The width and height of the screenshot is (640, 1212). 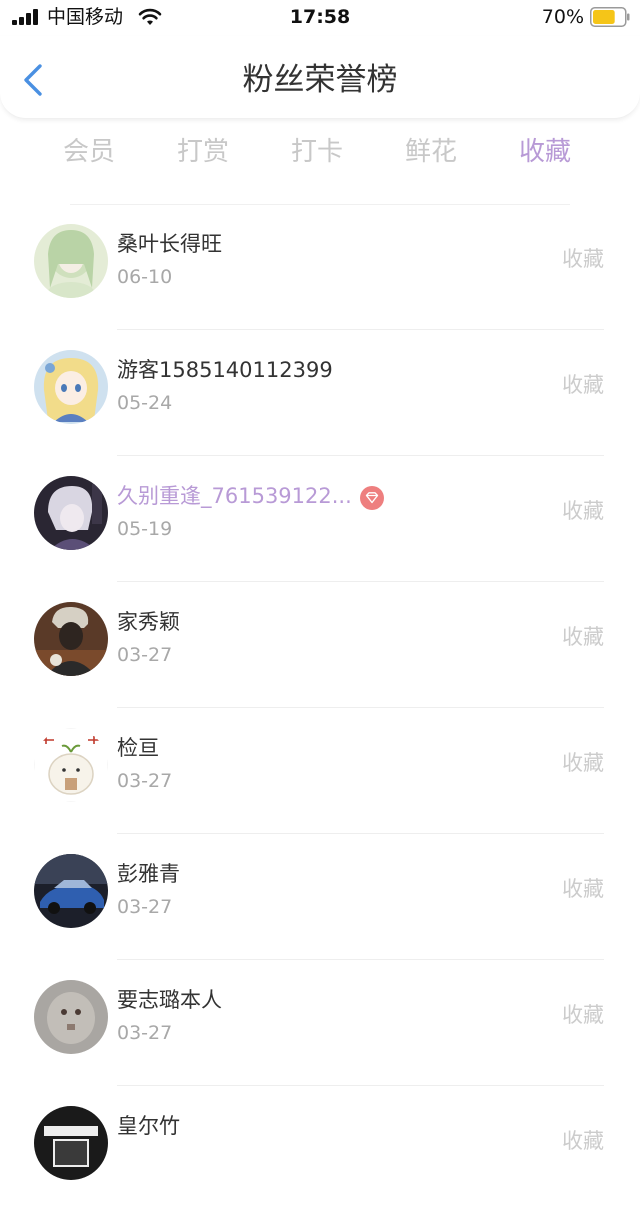 What do you see at coordinates (169, 244) in the screenshot?
I see `fan-name: 桑叶长得旺` at bounding box center [169, 244].